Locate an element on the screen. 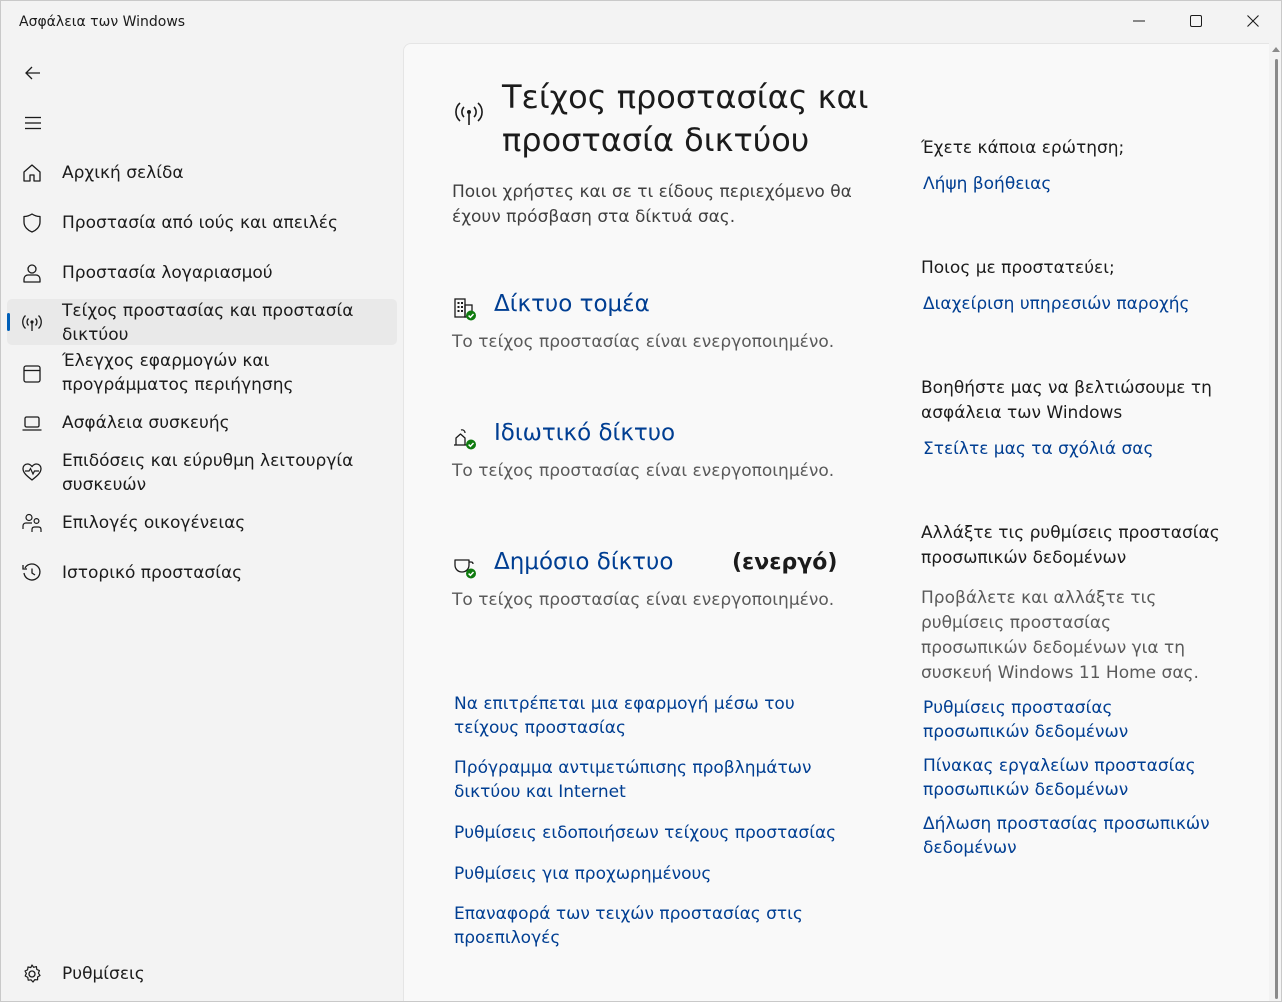 This screenshot has width=1282, height=1002. shield-icon is located at coordinates (32, 223).